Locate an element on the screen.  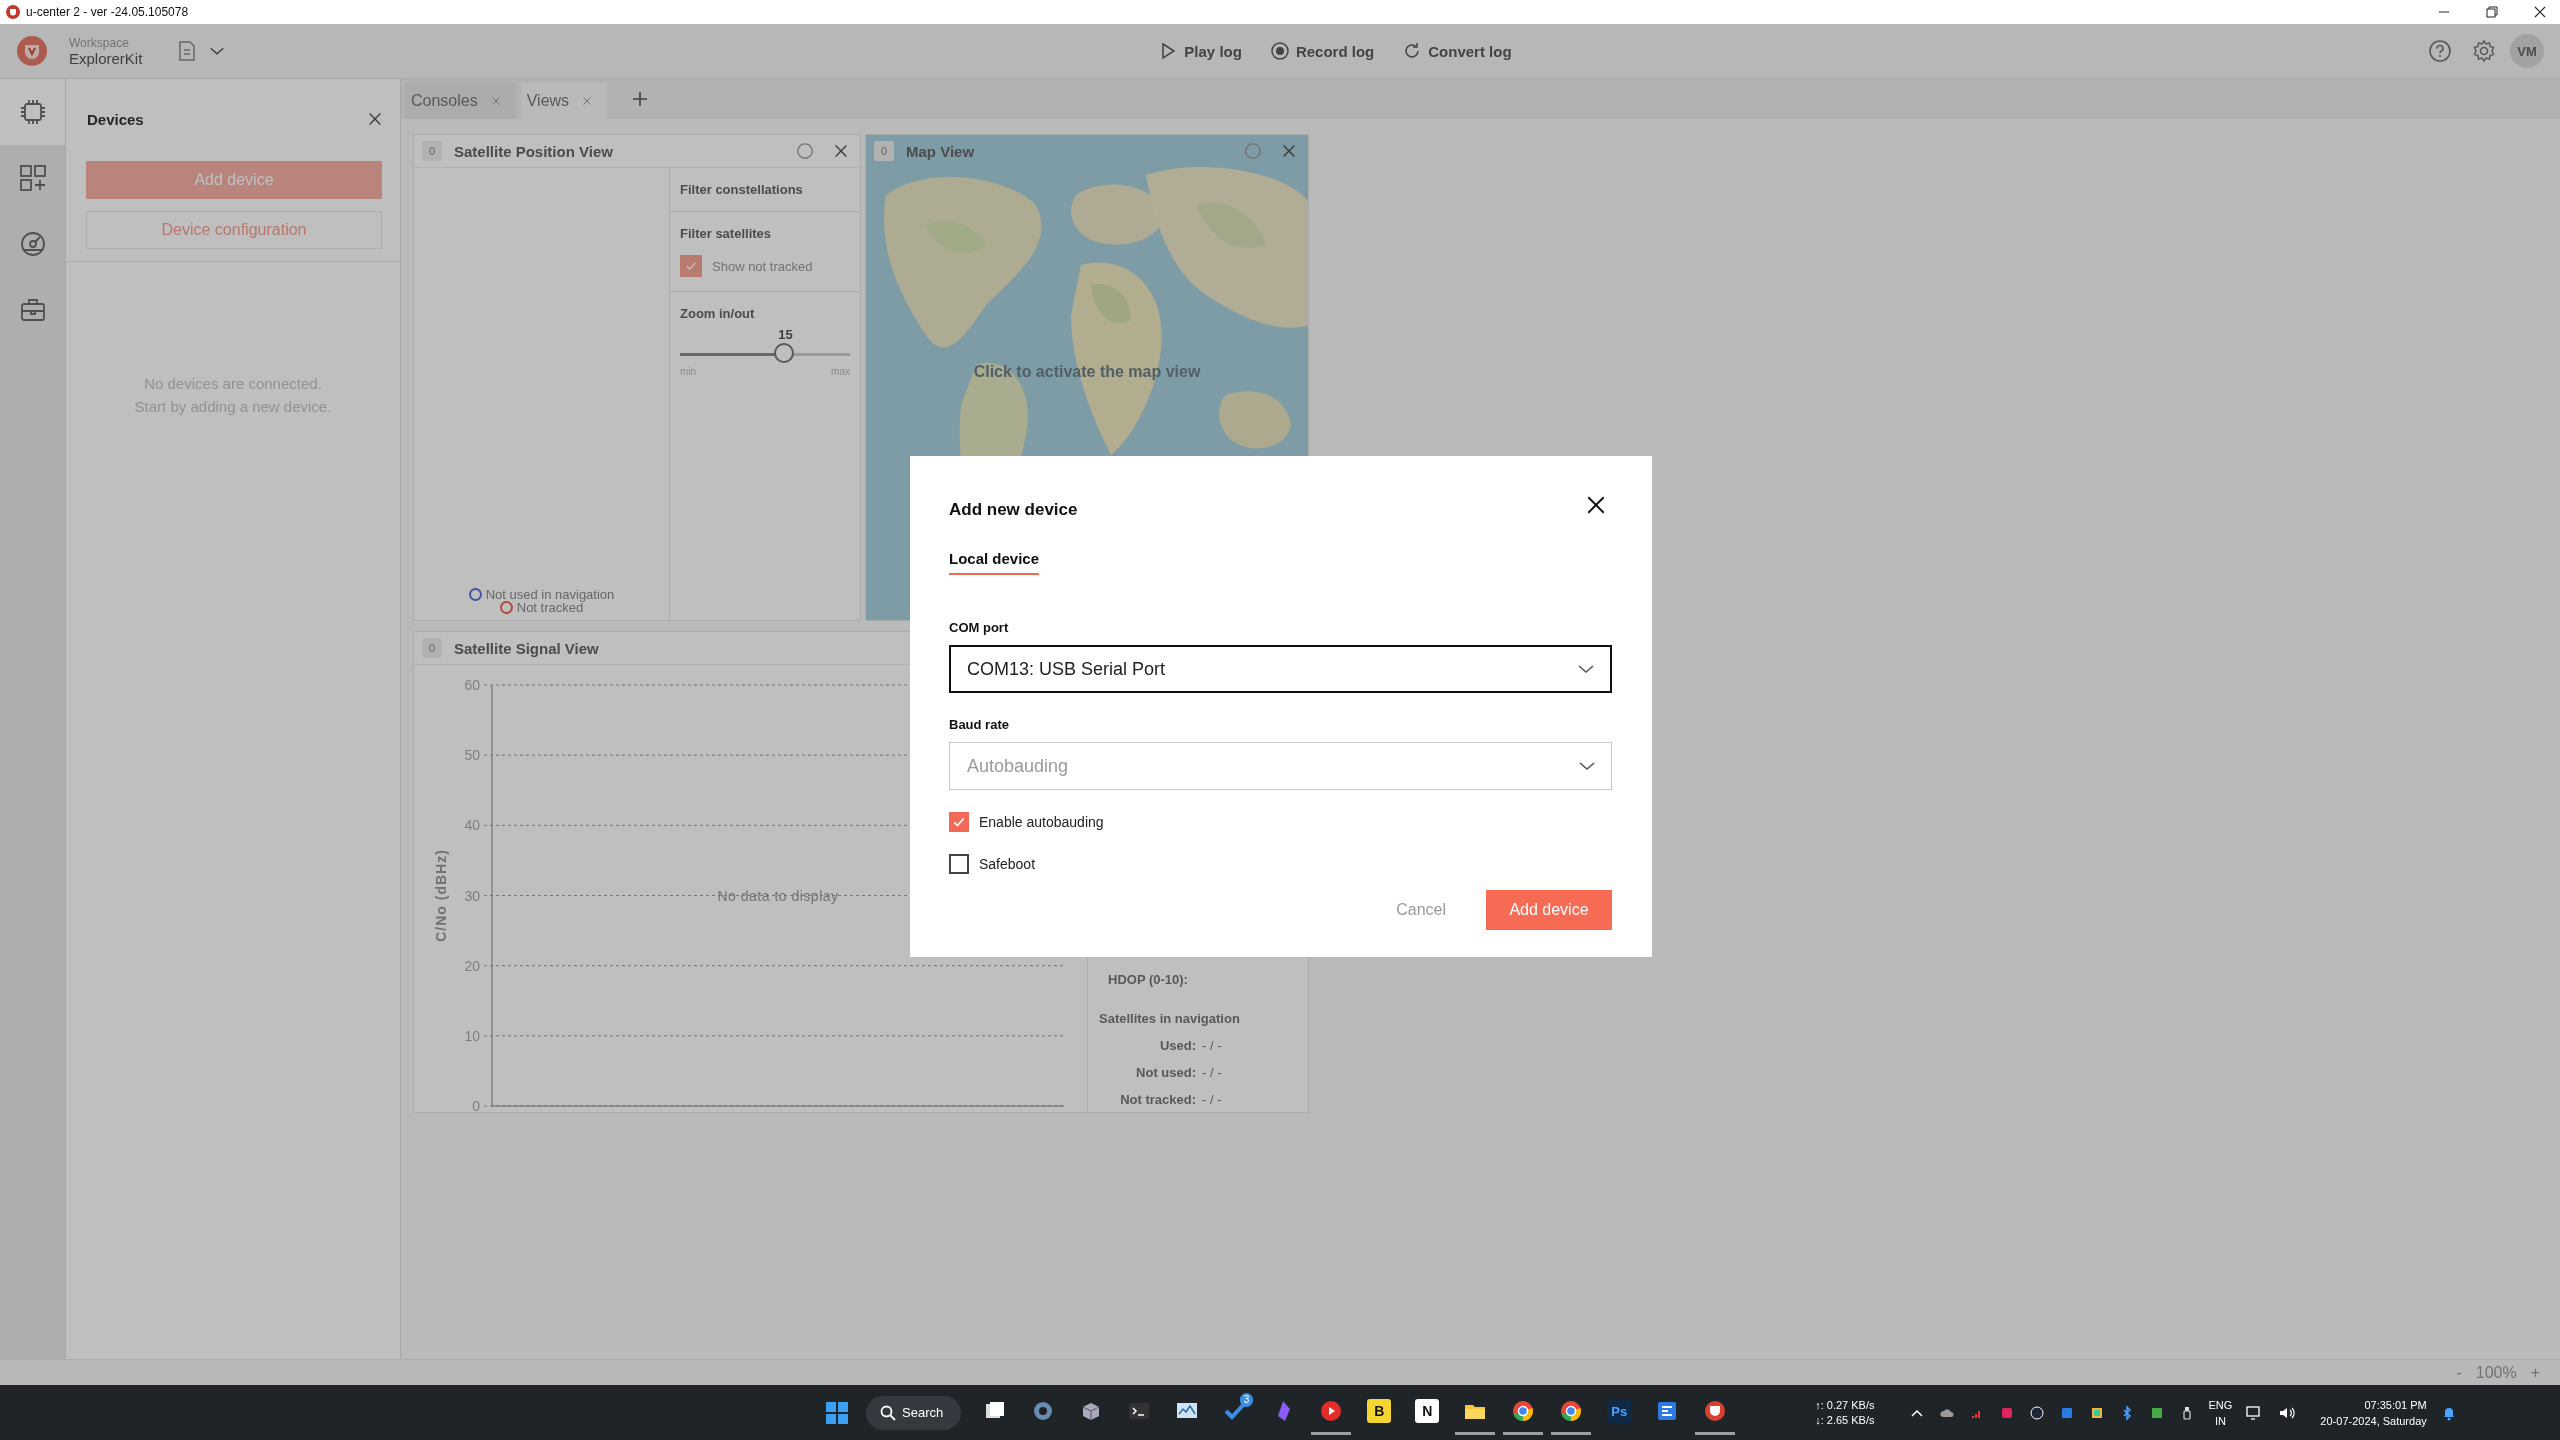
search-button: Search is located at coordinates (914, 1412).